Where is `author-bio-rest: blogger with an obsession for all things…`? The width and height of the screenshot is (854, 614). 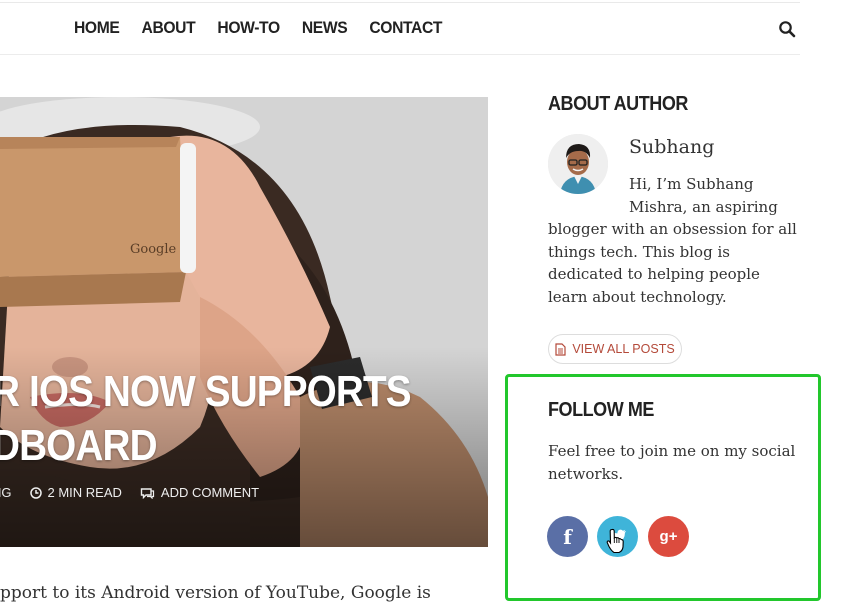 author-bio-rest: blogger with an obsession for all things… is located at coordinates (672, 263).